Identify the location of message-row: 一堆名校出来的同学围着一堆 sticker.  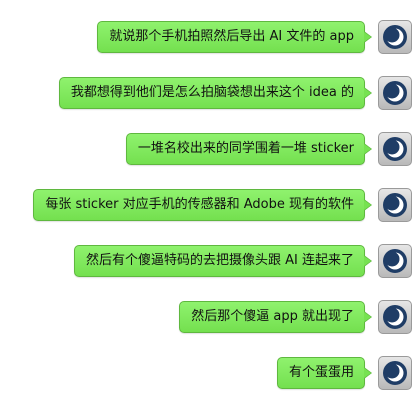
(210, 150).